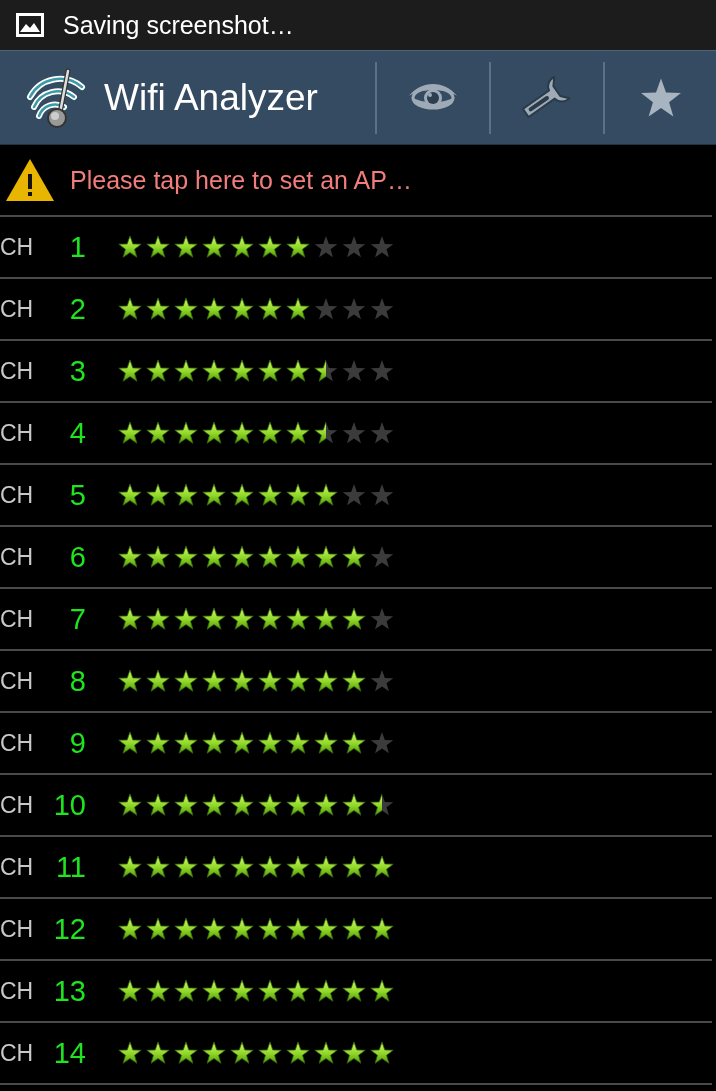  What do you see at coordinates (70, 867) in the screenshot?
I see `channel-number: 11` at bounding box center [70, 867].